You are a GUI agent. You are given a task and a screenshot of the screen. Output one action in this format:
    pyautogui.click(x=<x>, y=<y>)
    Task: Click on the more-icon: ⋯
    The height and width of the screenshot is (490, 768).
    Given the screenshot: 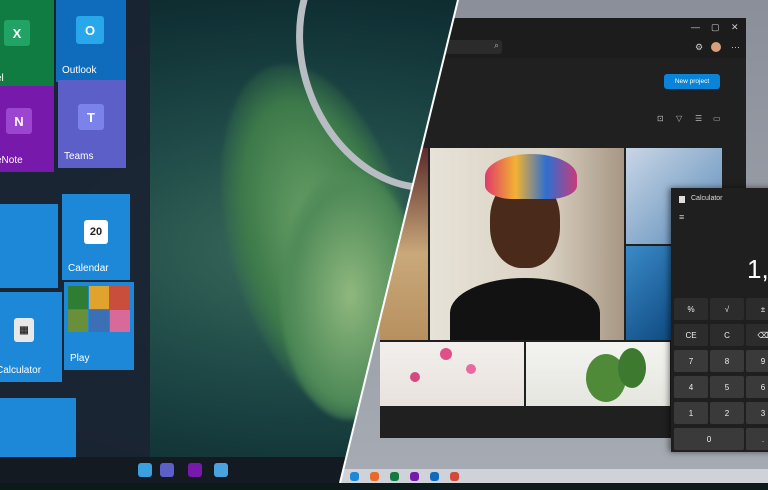 What is the action you would take?
    pyautogui.click(x=735, y=47)
    